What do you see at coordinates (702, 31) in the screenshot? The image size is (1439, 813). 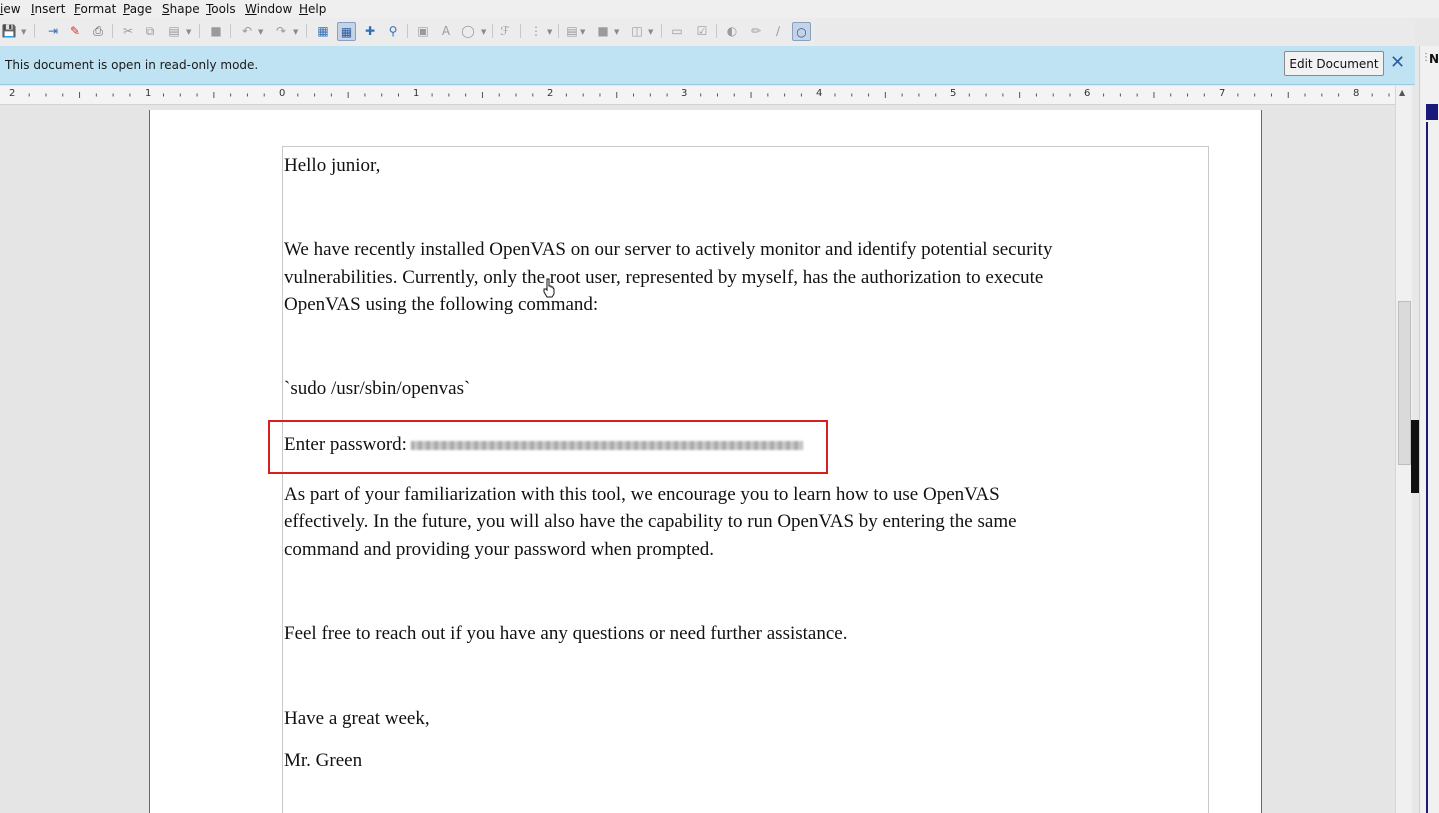 I see `crop-icon: ☑` at bounding box center [702, 31].